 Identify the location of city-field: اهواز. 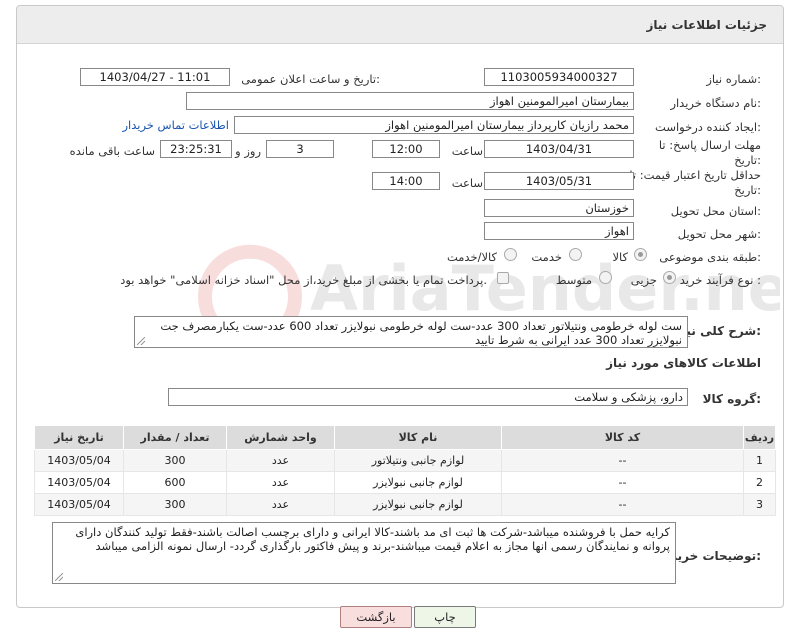
(559, 231).